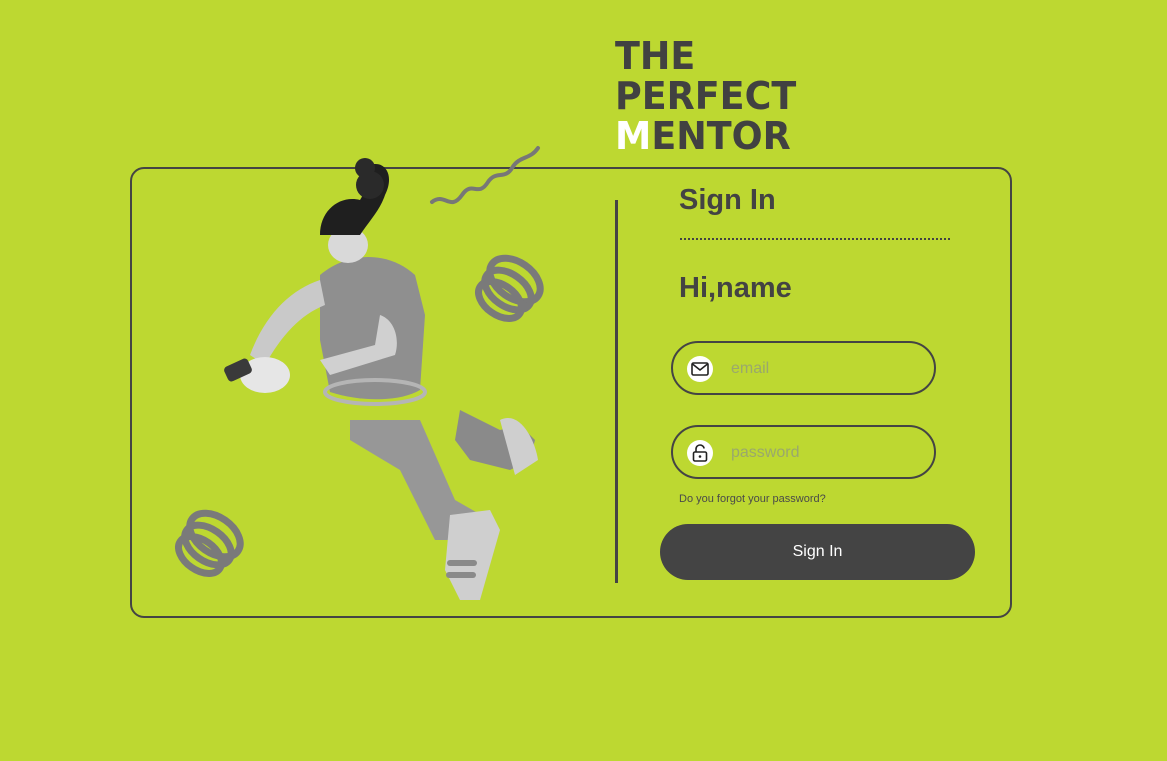 This screenshot has height=761, width=1167. What do you see at coordinates (655, 56) in the screenshot?
I see `logo-line-1: THE` at bounding box center [655, 56].